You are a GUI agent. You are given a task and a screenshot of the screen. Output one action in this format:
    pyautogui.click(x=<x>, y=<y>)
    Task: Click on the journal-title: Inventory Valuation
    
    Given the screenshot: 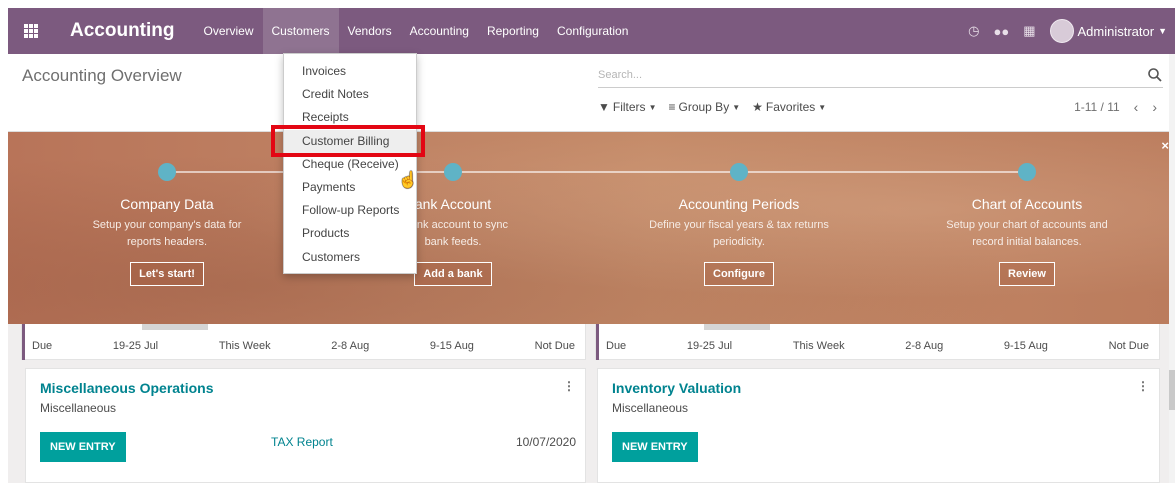 What is the action you would take?
    pyautogui.click(x=676, y=388)
    